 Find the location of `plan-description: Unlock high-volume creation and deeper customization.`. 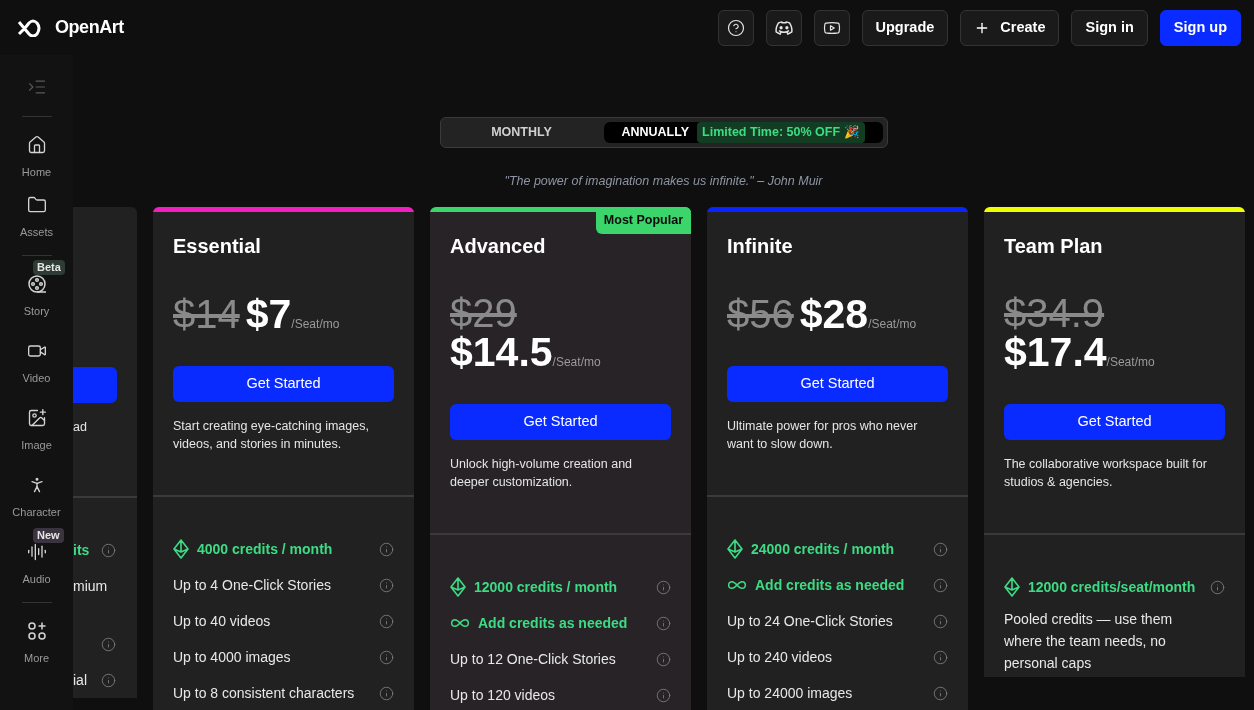

plan-description: Unlock high-volume creation and deeper customization. is located at coordinates (542, 473).